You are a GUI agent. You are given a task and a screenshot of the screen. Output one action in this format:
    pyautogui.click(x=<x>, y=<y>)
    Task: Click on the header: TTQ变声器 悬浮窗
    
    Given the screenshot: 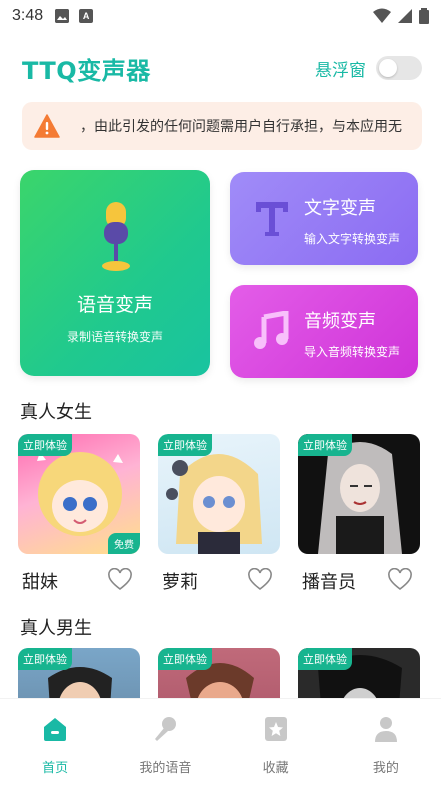 What is the action you would take?
    pyautogui.click(x=222, y=68)
    